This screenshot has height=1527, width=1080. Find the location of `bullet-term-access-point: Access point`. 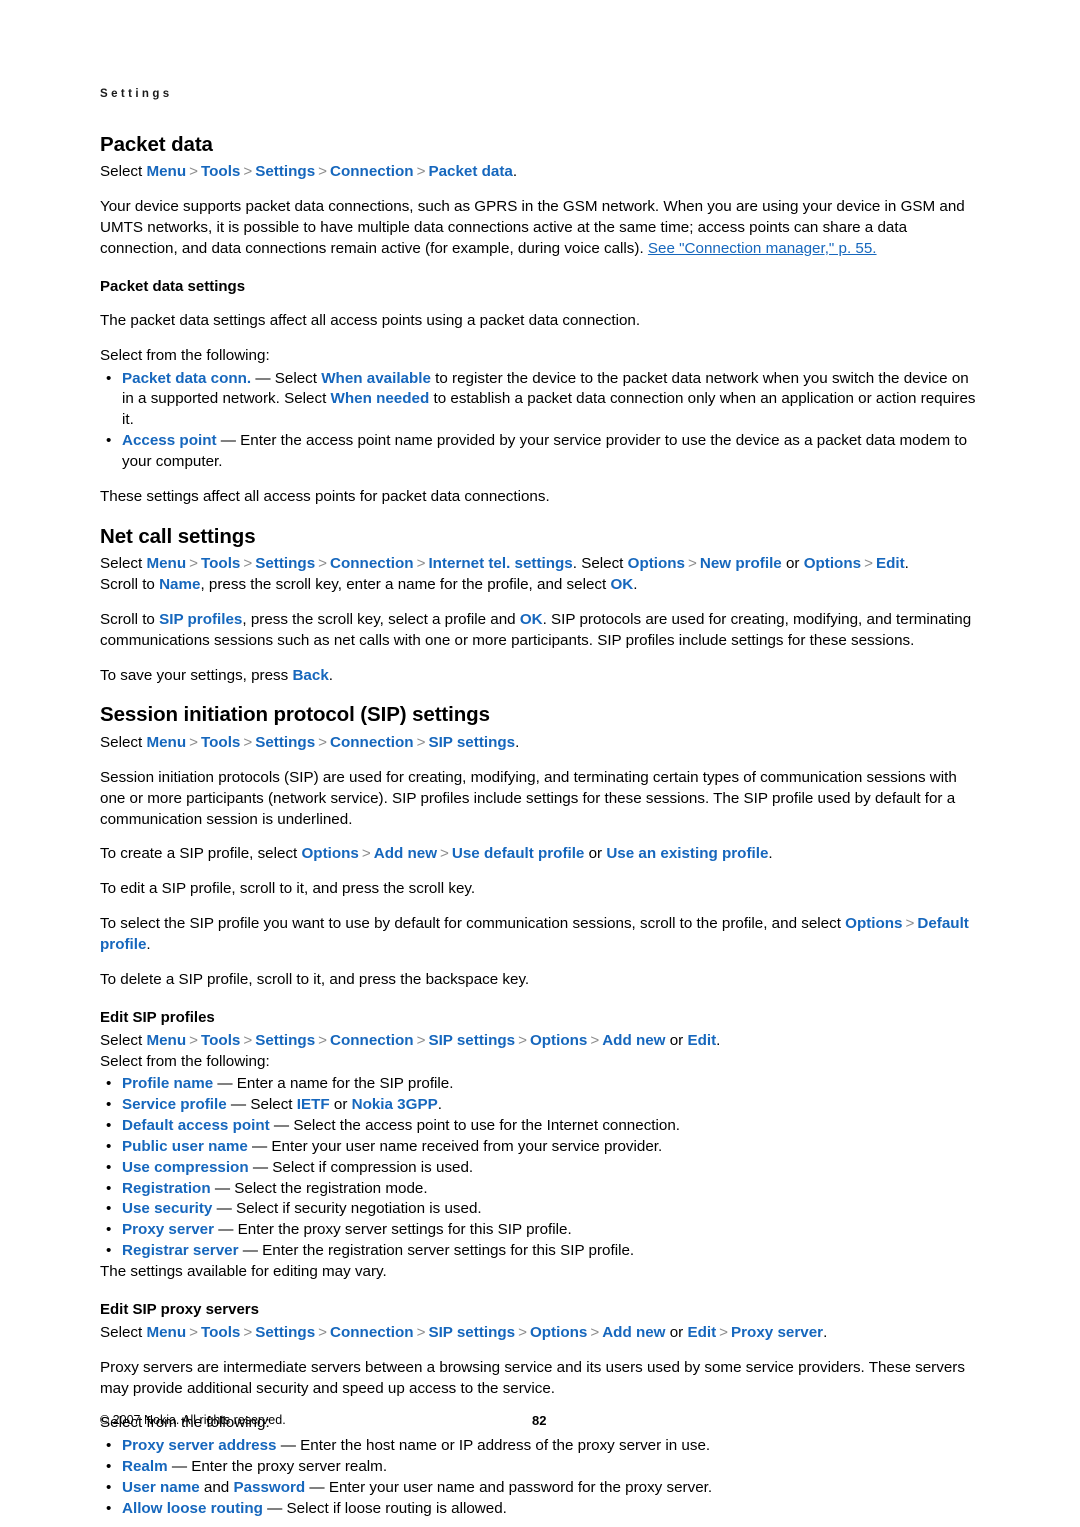

bullet-term-access-point: Access point is located at coordinates (169, 440).